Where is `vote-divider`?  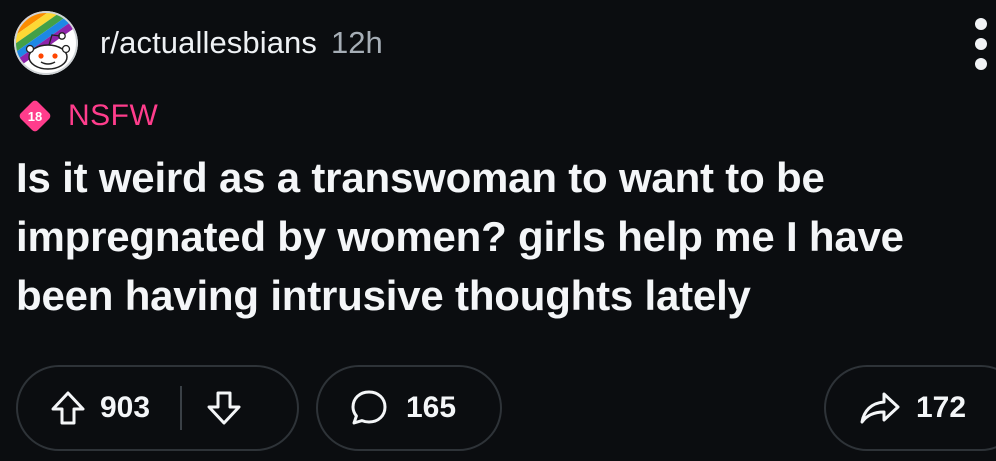 vote-divider is located at coordinates (181, 408).